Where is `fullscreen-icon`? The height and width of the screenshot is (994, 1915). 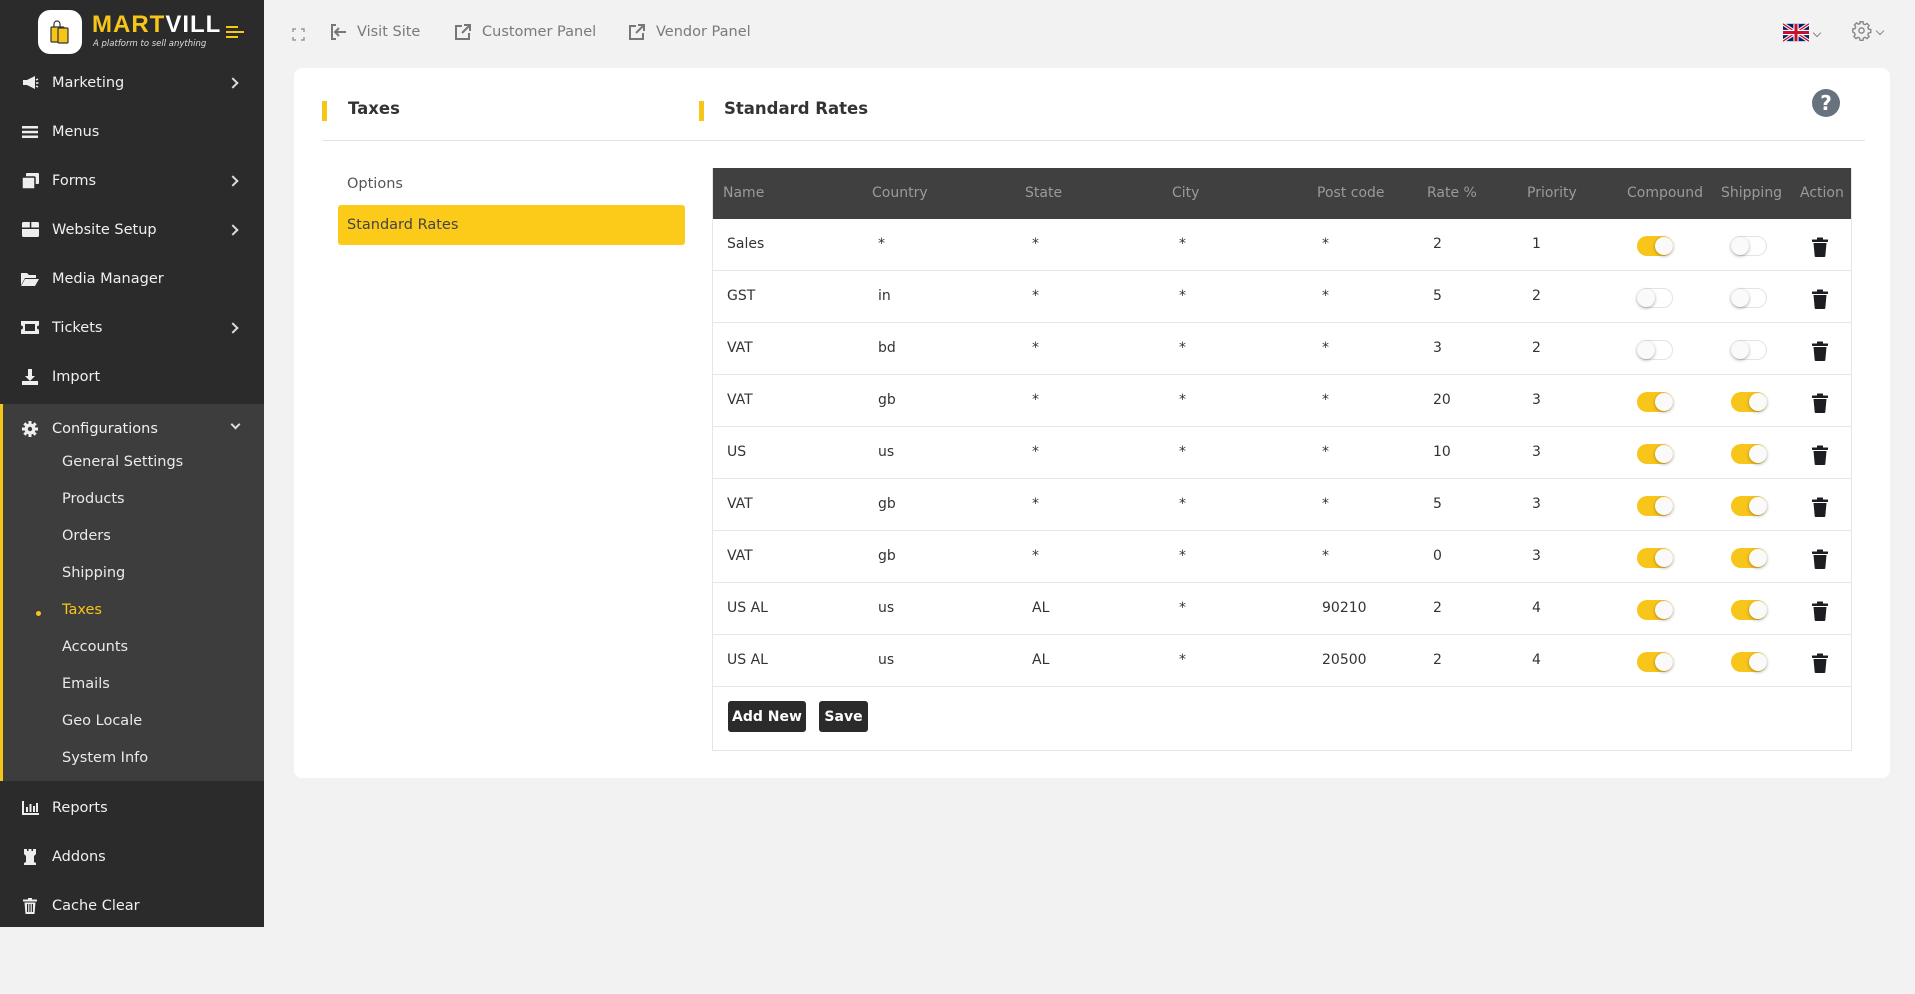
fullscreen-icon is located at coordinates (298, 33).